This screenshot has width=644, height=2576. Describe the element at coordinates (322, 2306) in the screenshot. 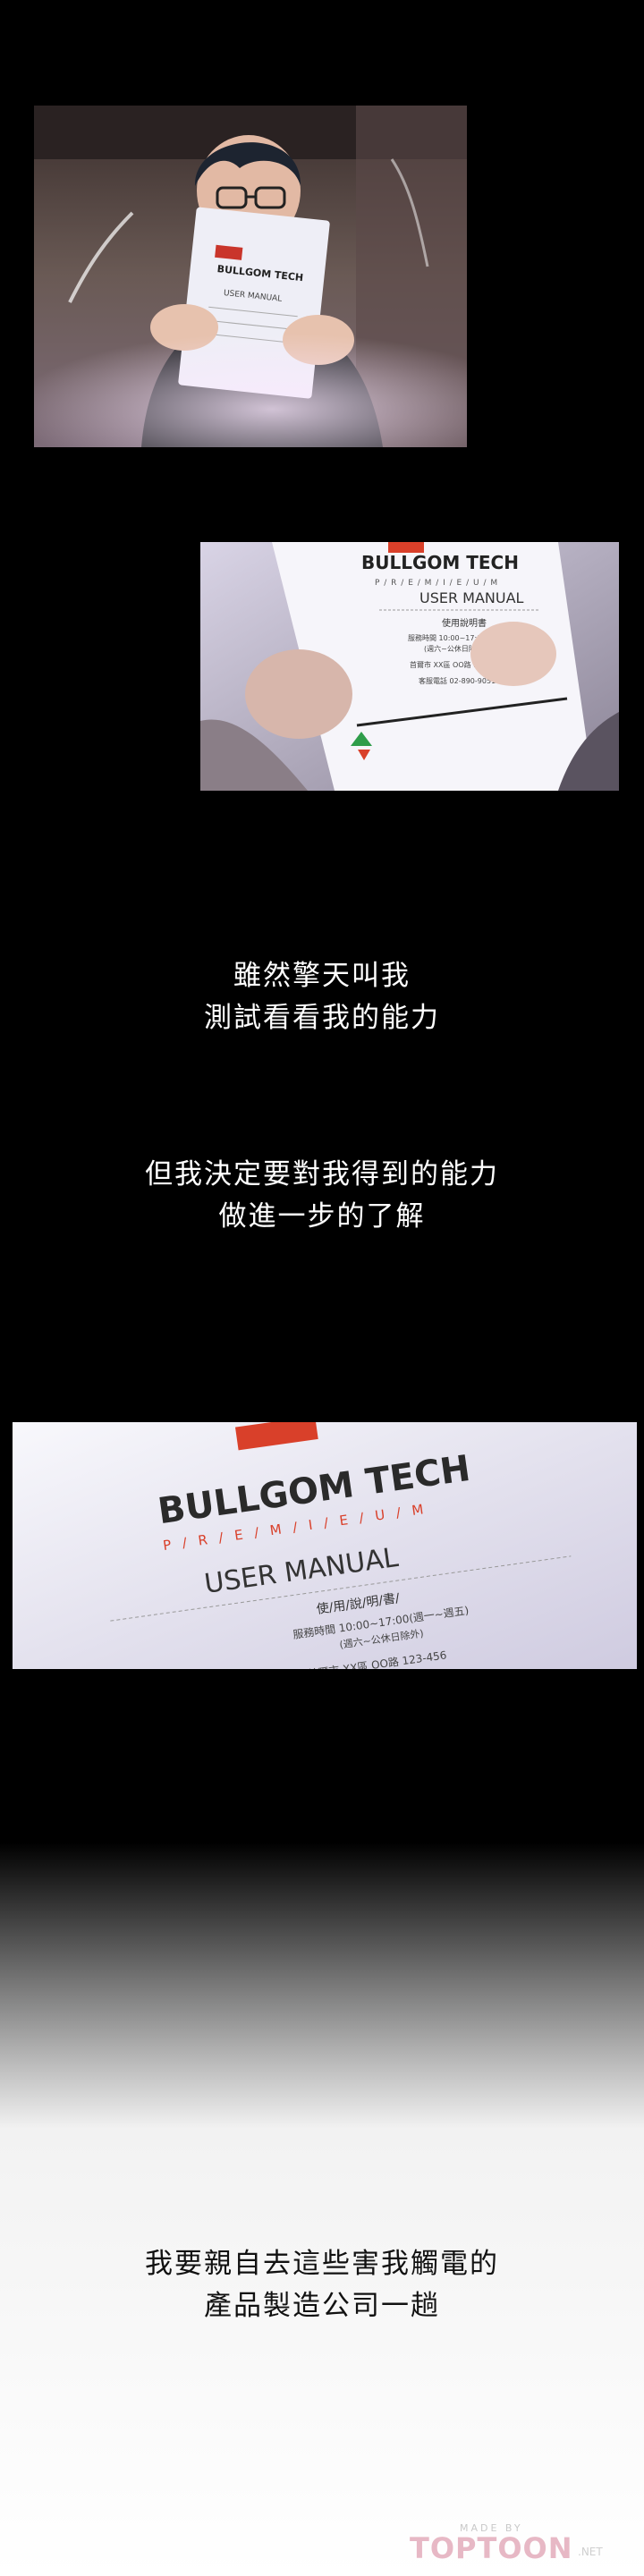

I see `narration-line: 產品製造公司一趟` at that location.